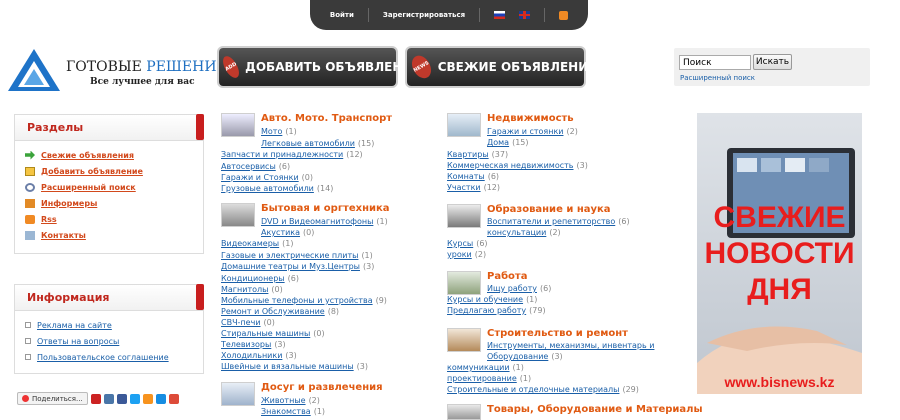 The image size is (900, 420). What do you see at coordinates (564, 15) in the screenshot?
I see `rss-icon` at bounding box center [564, 15].